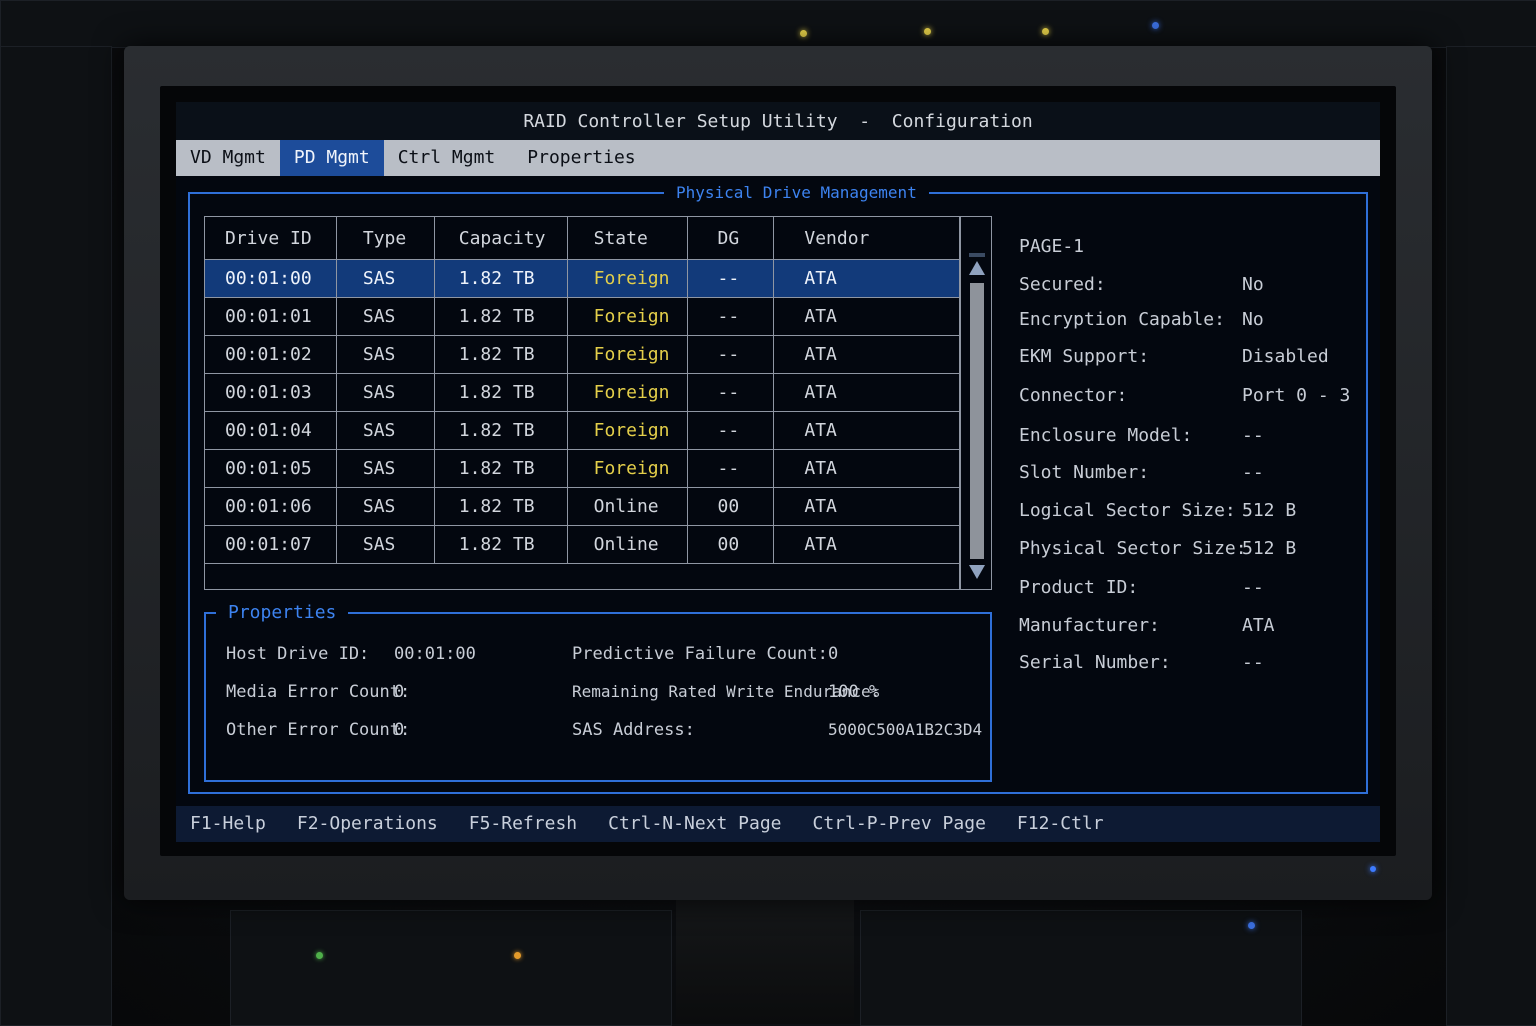 This screenshot has width=1536, height=1026. Describe the element at coordinates (1133, 548) in the screenshot. I see `side-field-label: Physical Sector Size:` at that location.